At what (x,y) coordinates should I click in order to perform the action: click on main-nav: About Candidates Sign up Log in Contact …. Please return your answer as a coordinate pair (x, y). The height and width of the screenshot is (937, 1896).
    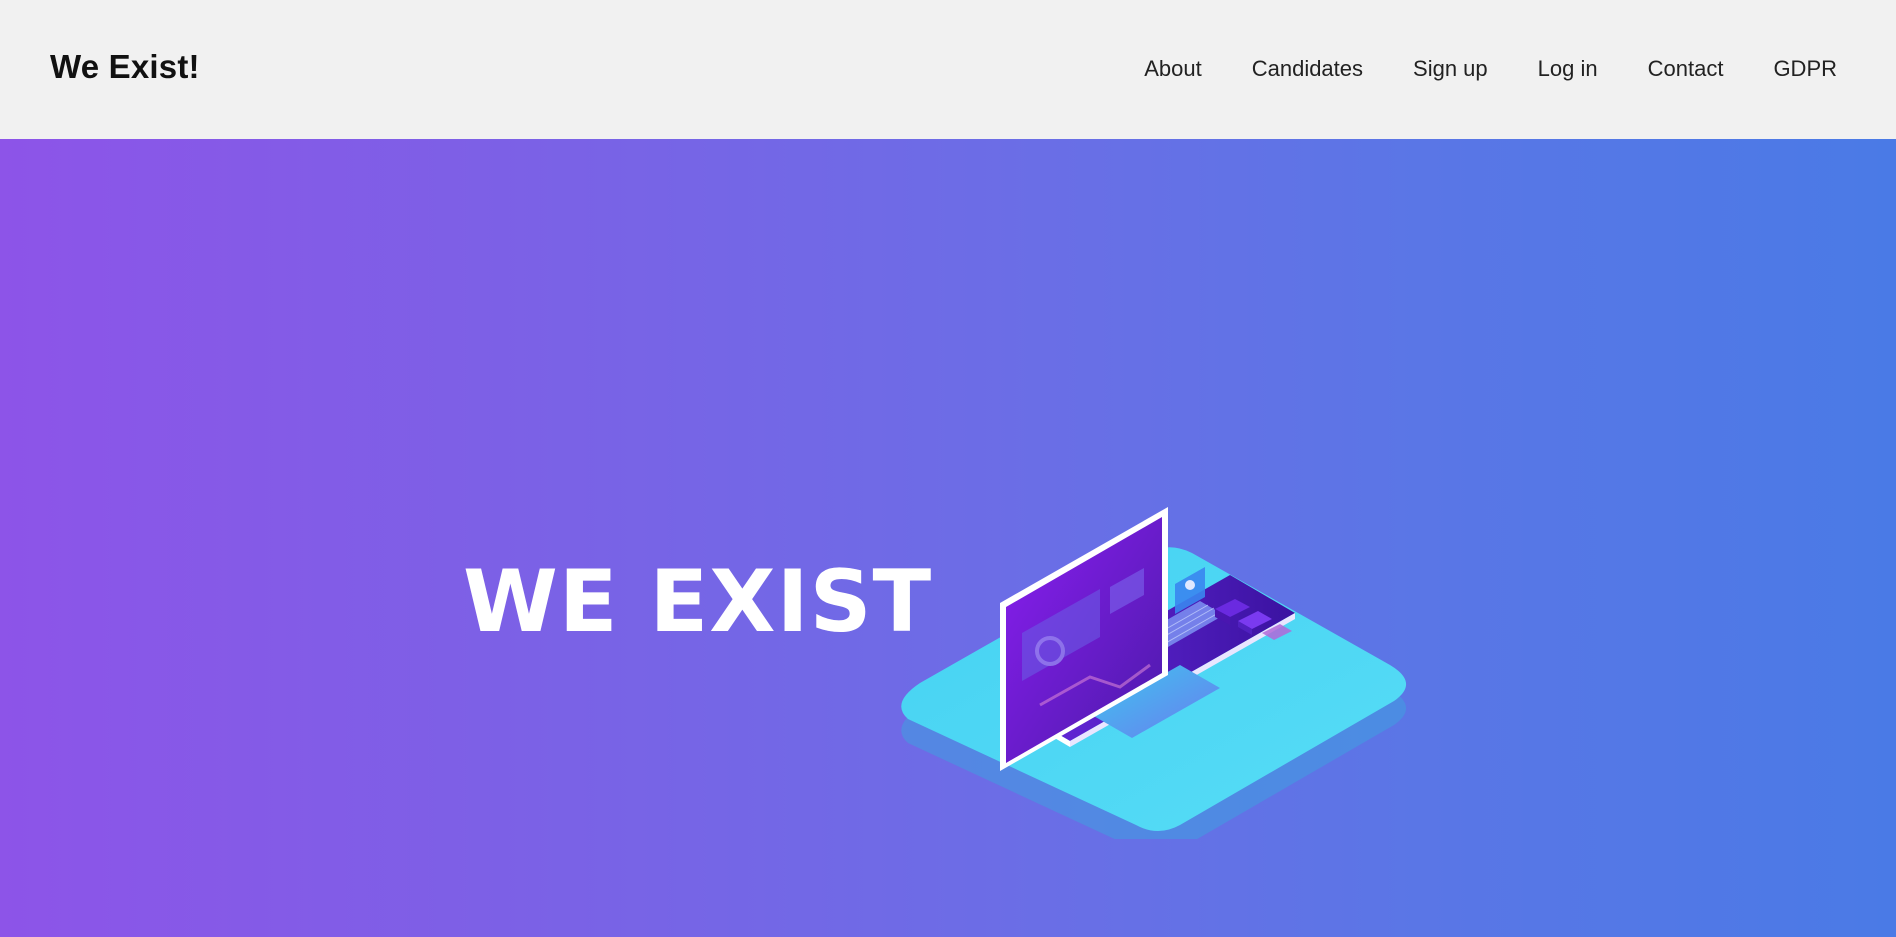
    Looking at the image, I should click on (1465, 69).